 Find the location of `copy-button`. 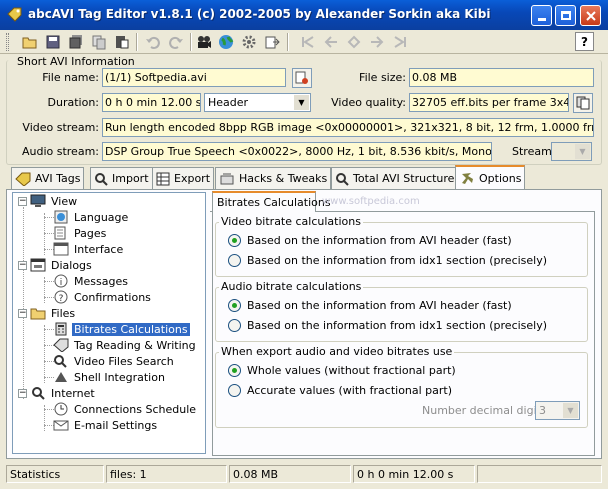

copy-button is located at coordinates (99, 42).